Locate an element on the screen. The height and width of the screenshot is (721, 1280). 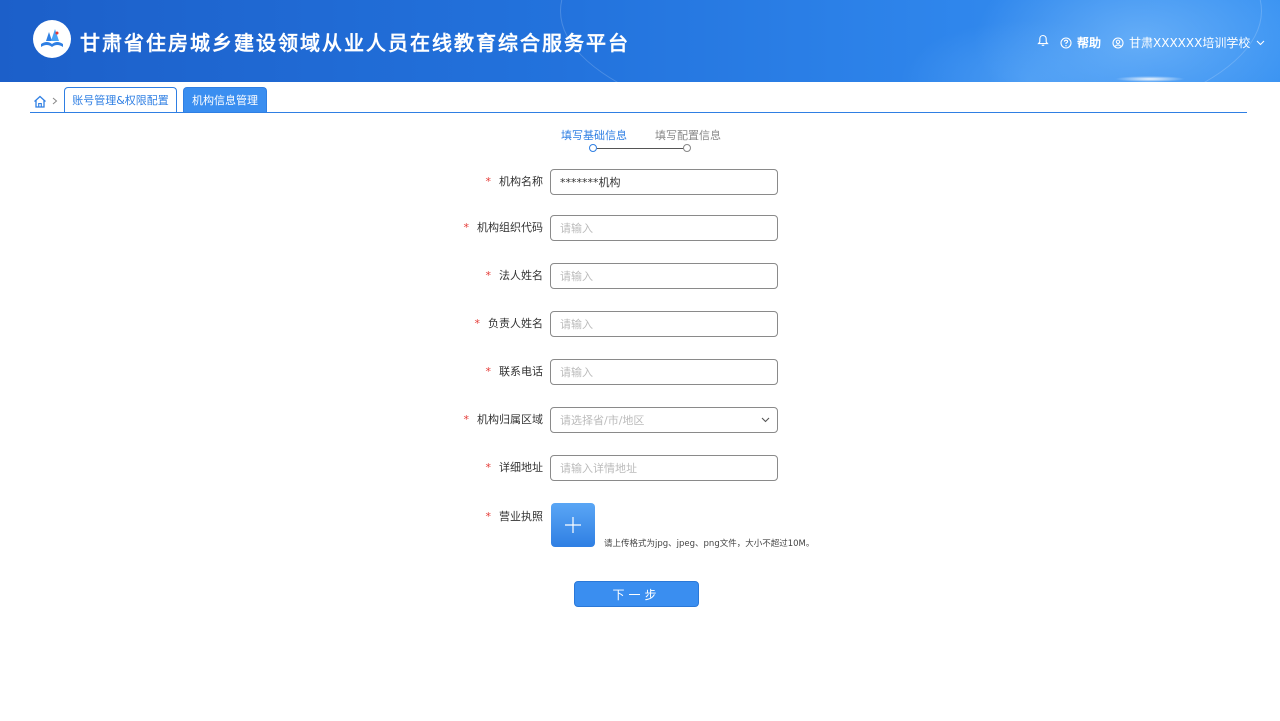
form-row-institution-name: * 机构名称 *******机构 is located at coordinates (640, 182).